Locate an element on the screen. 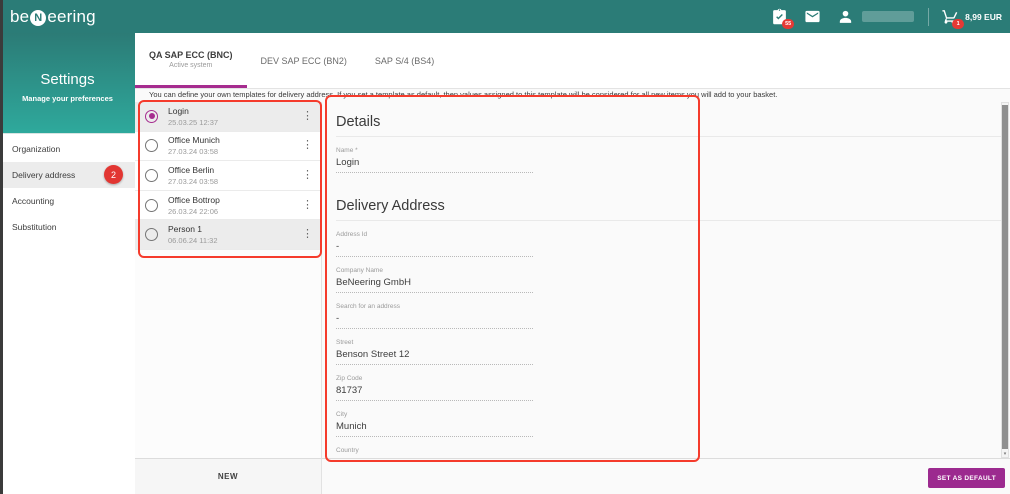  beneering-logo: be N eering is located at coordinates (53, 17).